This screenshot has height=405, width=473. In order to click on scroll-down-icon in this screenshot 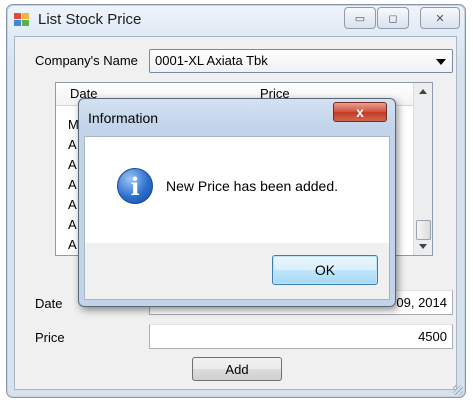, I will do `click(423, 246)`.